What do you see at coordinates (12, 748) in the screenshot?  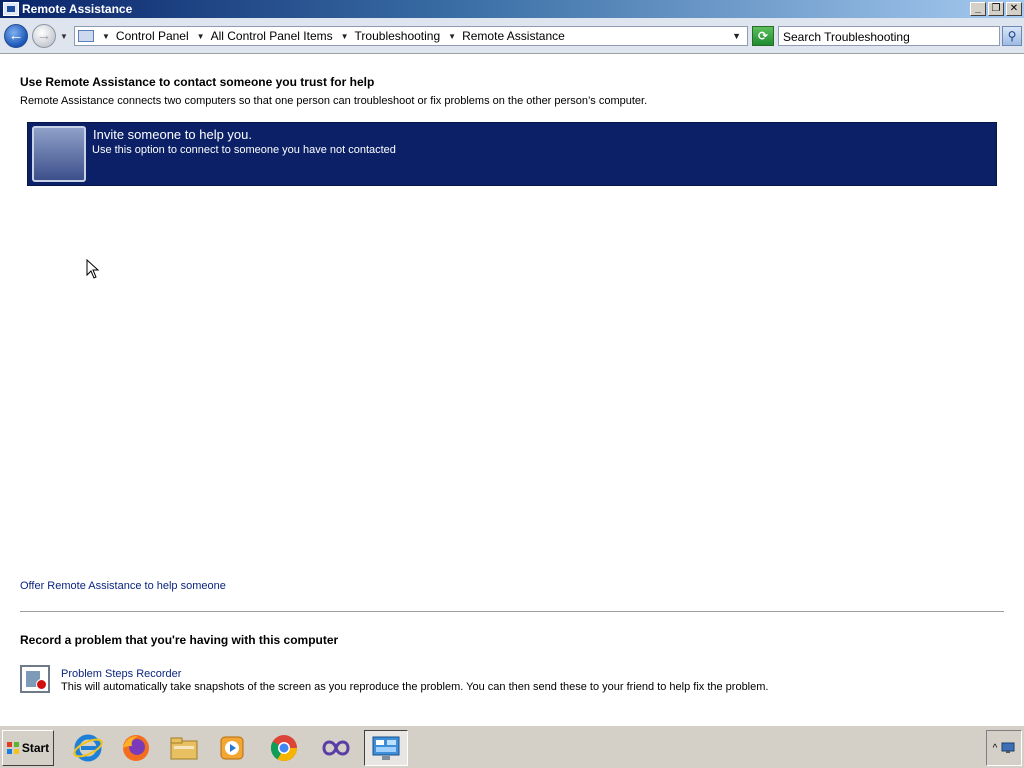 I see `windows-logo-icon` at bounding box center [12, 748].